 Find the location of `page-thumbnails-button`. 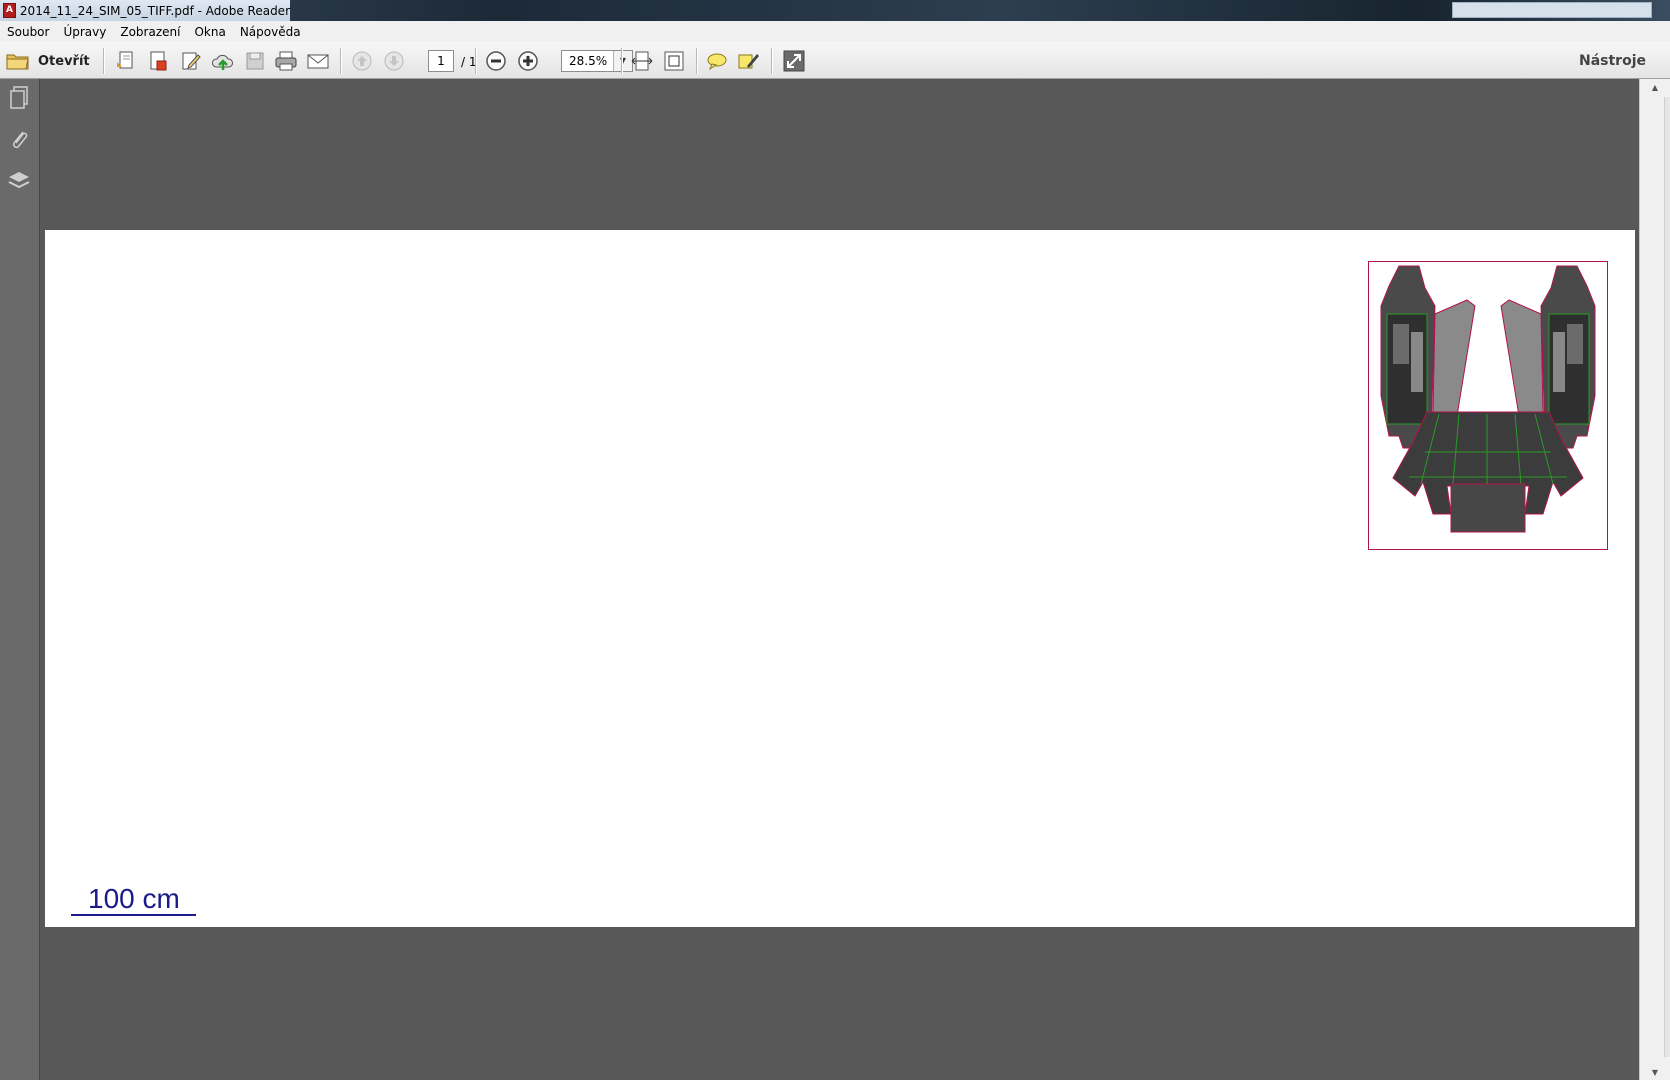

page-thumbnails-button is located at coordinates (19, 98).